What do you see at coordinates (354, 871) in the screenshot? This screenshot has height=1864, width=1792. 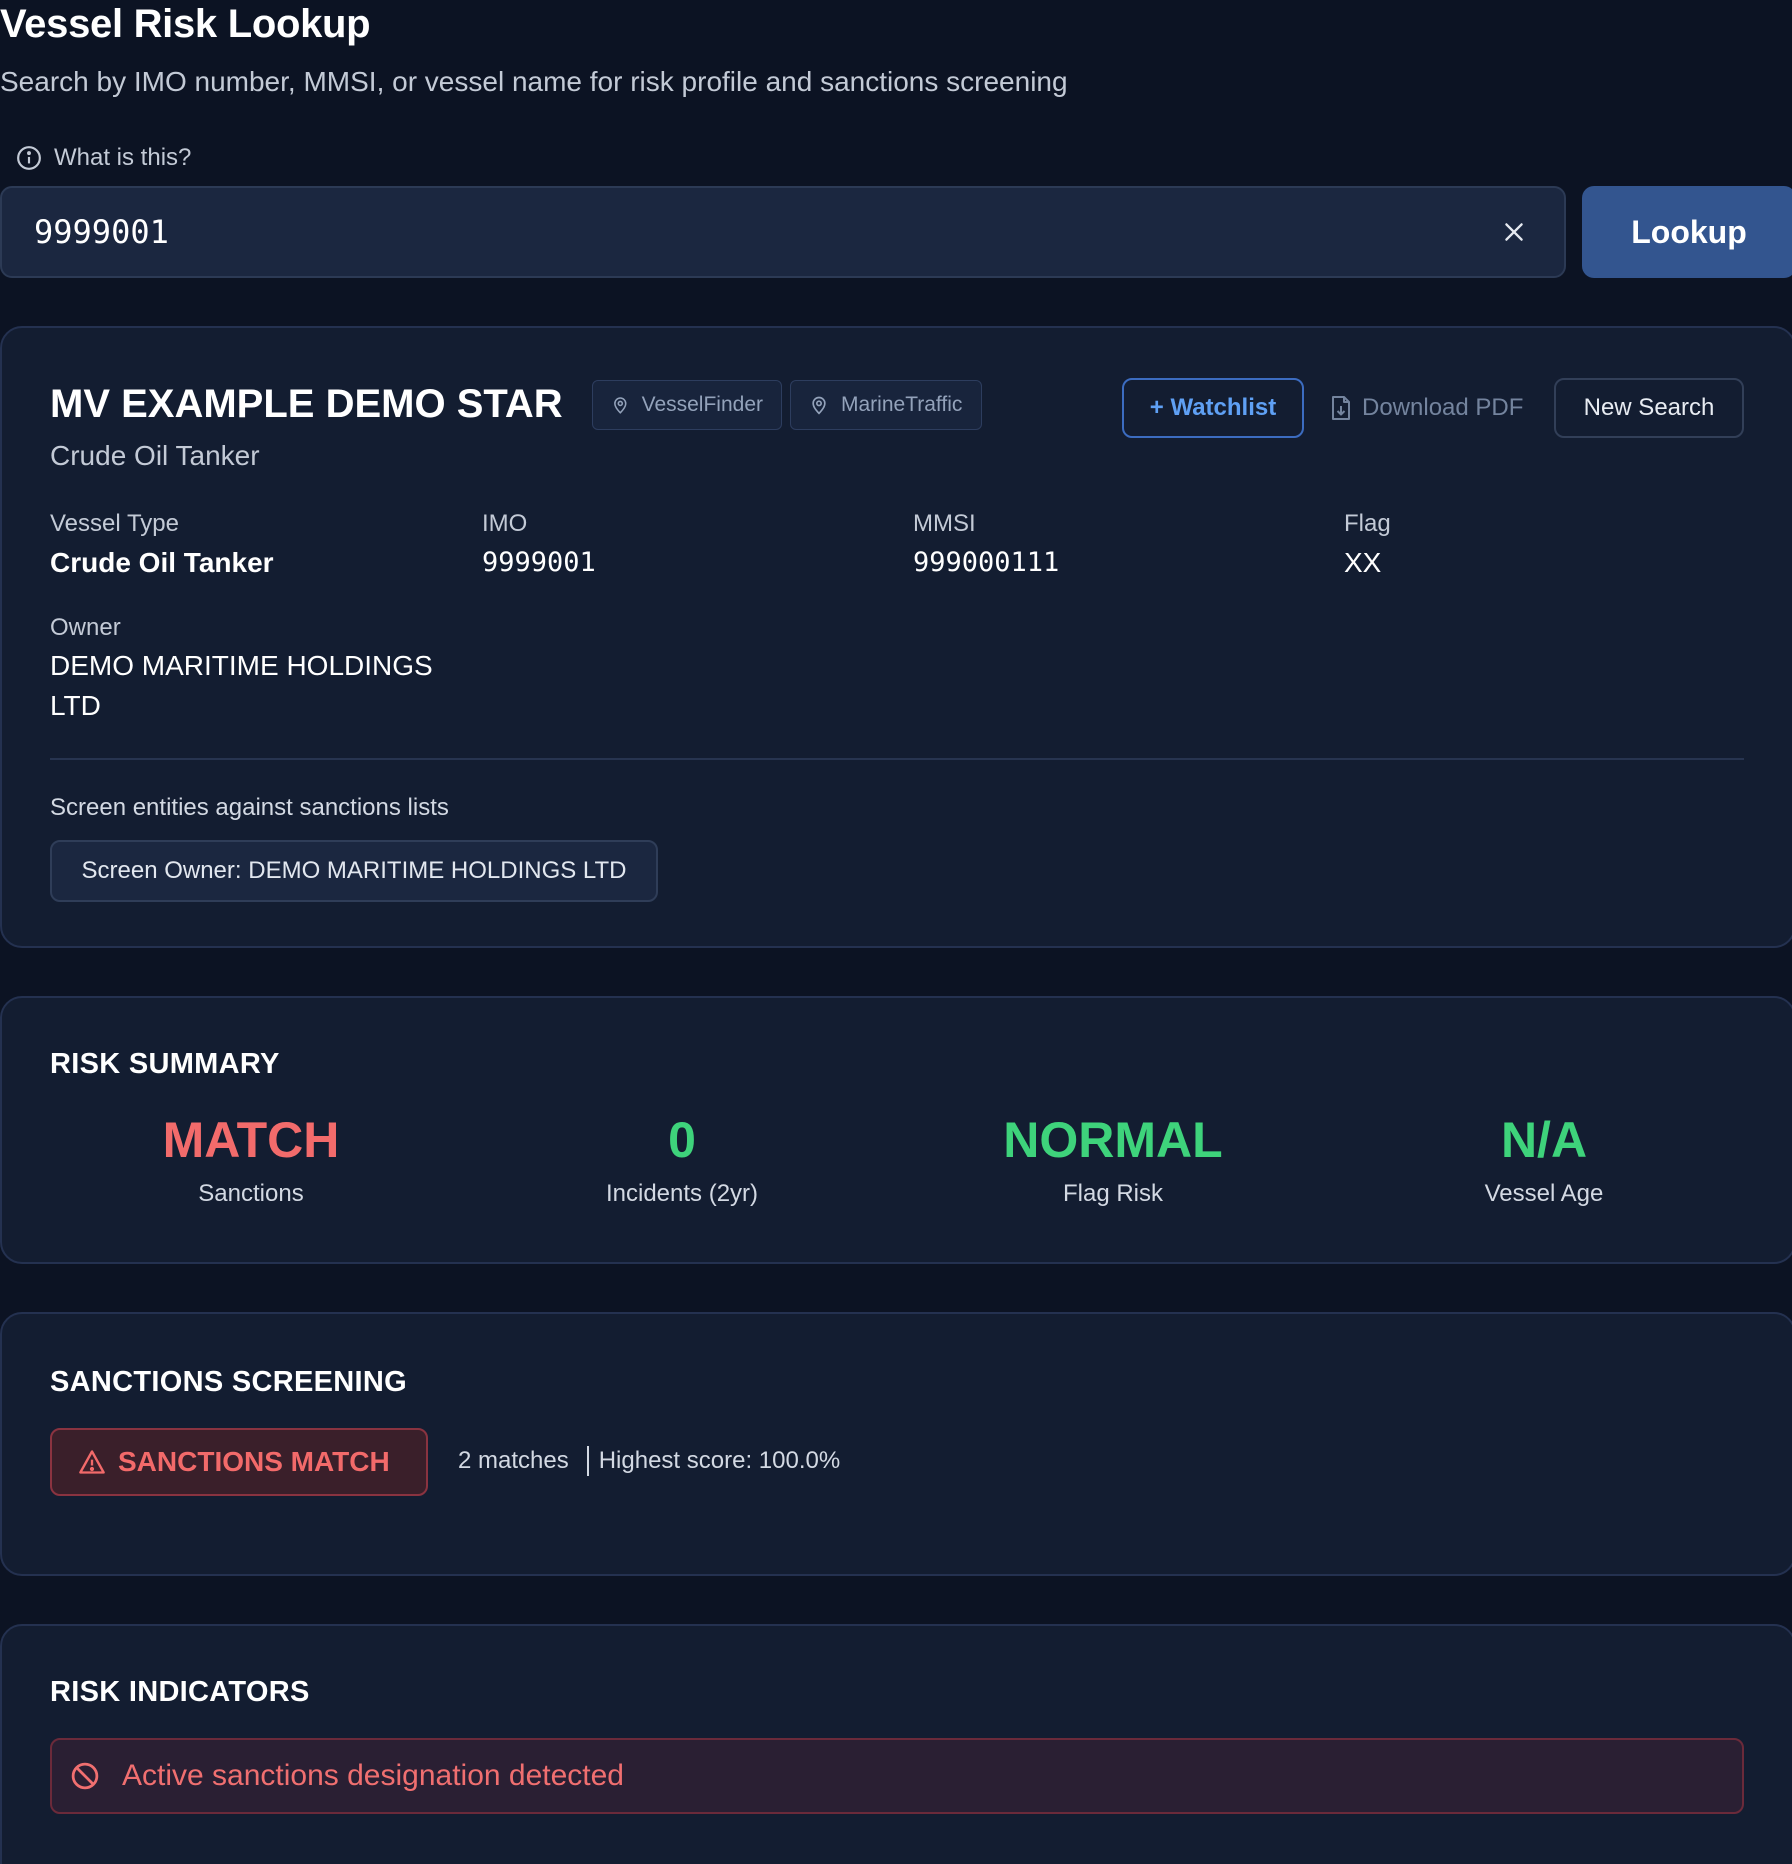 I see `screen-owner-button: Screen Owner: DEMO MARITIME HOLDINGS LTD` at bounding box center [354, 871].